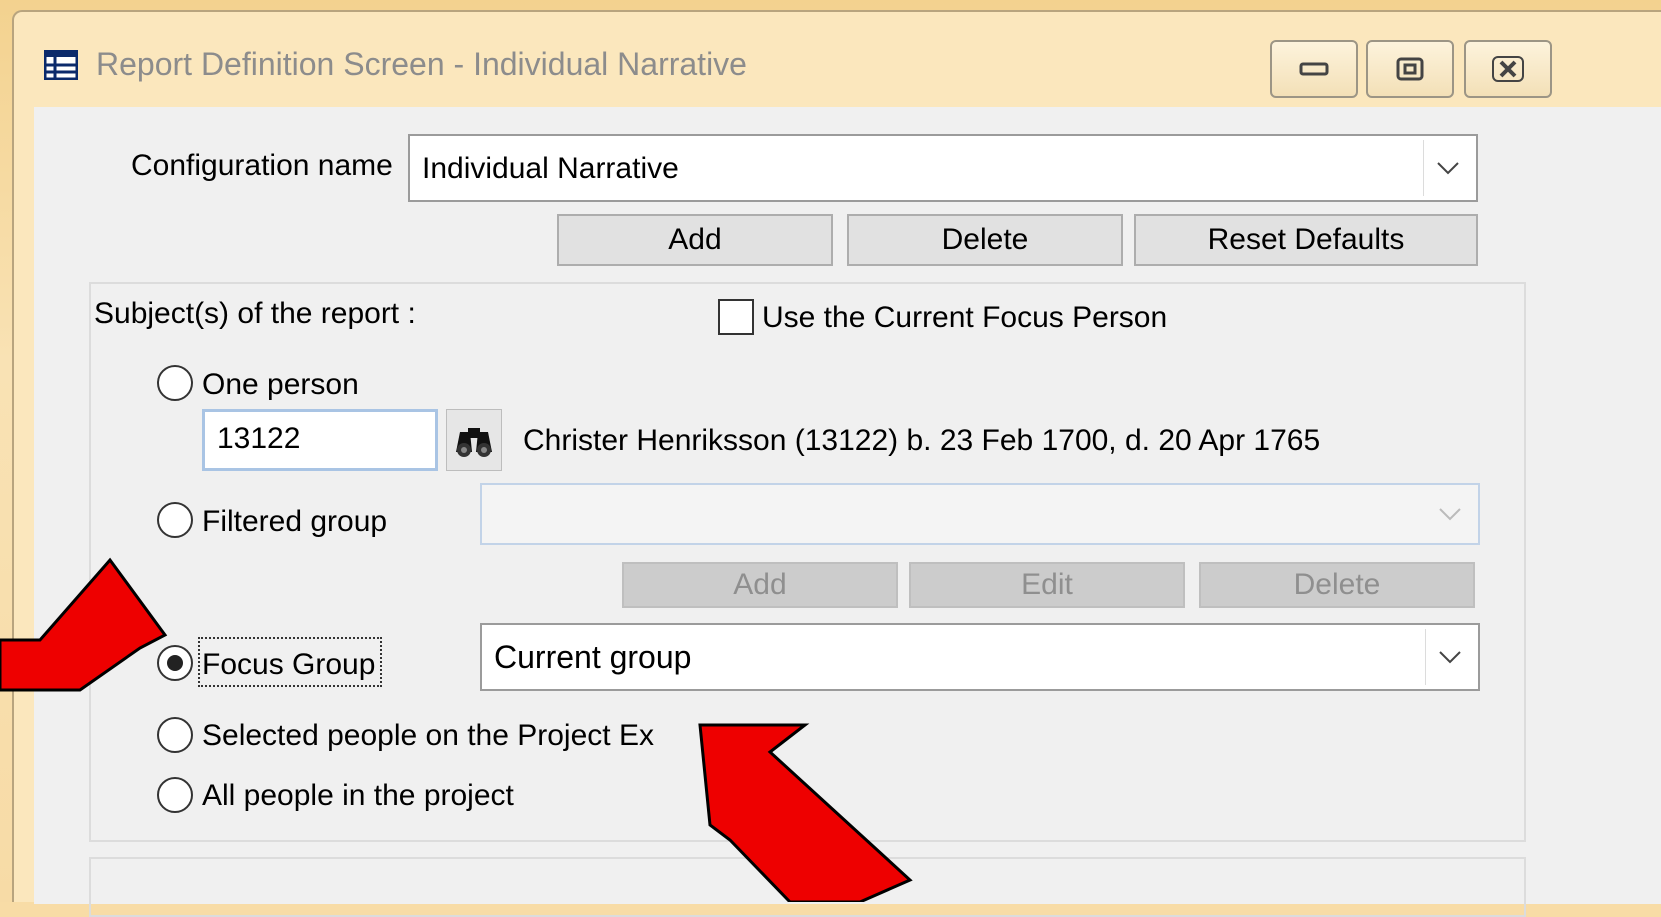 This screenshot has height=917, width=1661. Describe the element at coordinates (84, 624) in the screenshot. I see `red-arrow-left` at that location.